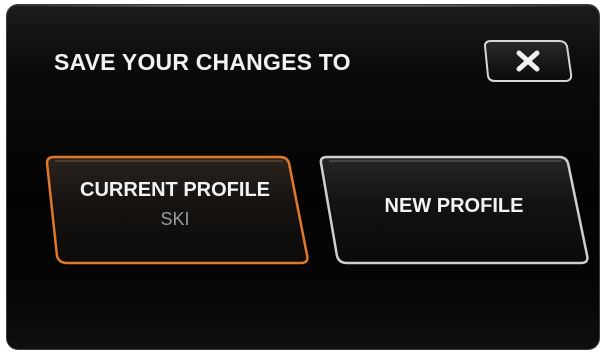  I want to click on close-button, so click(527, 61).